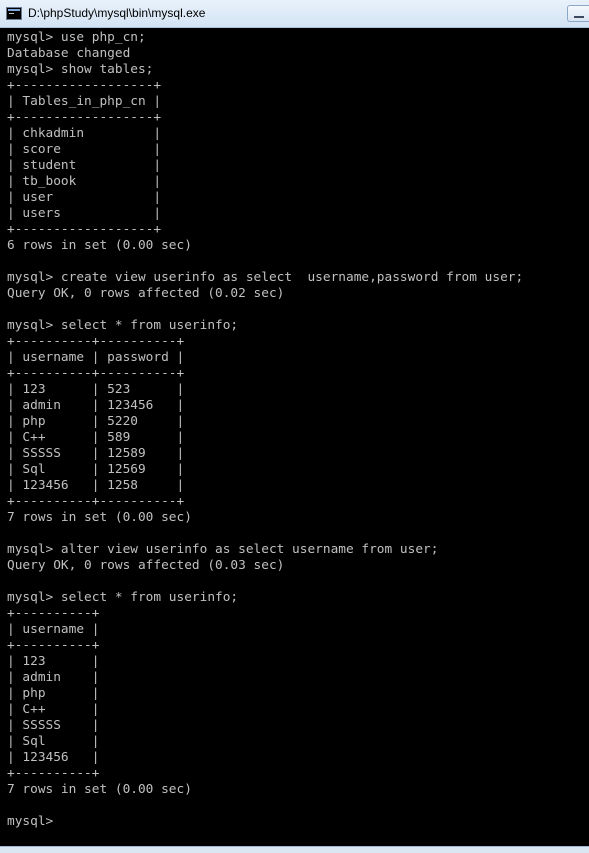 The width and height of the screenshot is (589, 853). What do you see at coordinates (80, 69) in the screenshot?
I see `console-line: mysql> show tables;` at bounding box center [80, 69].